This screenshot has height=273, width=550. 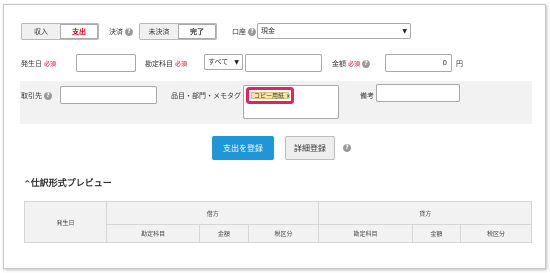 What do you see at coordinates (310, 148) in the screenshot?
I see `detail-register-button: 詳細登録` at bounding box center [310, 148].